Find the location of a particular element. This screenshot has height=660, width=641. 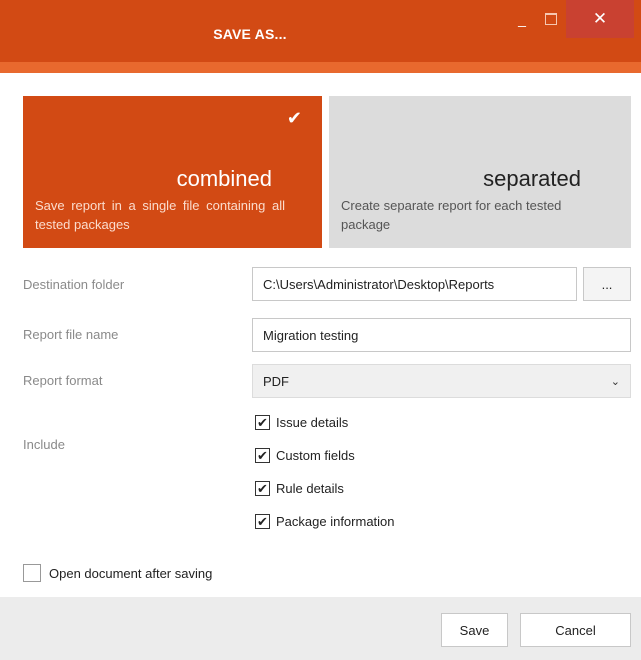

mode-combined-title: combined is located at coordinates (224, 178).